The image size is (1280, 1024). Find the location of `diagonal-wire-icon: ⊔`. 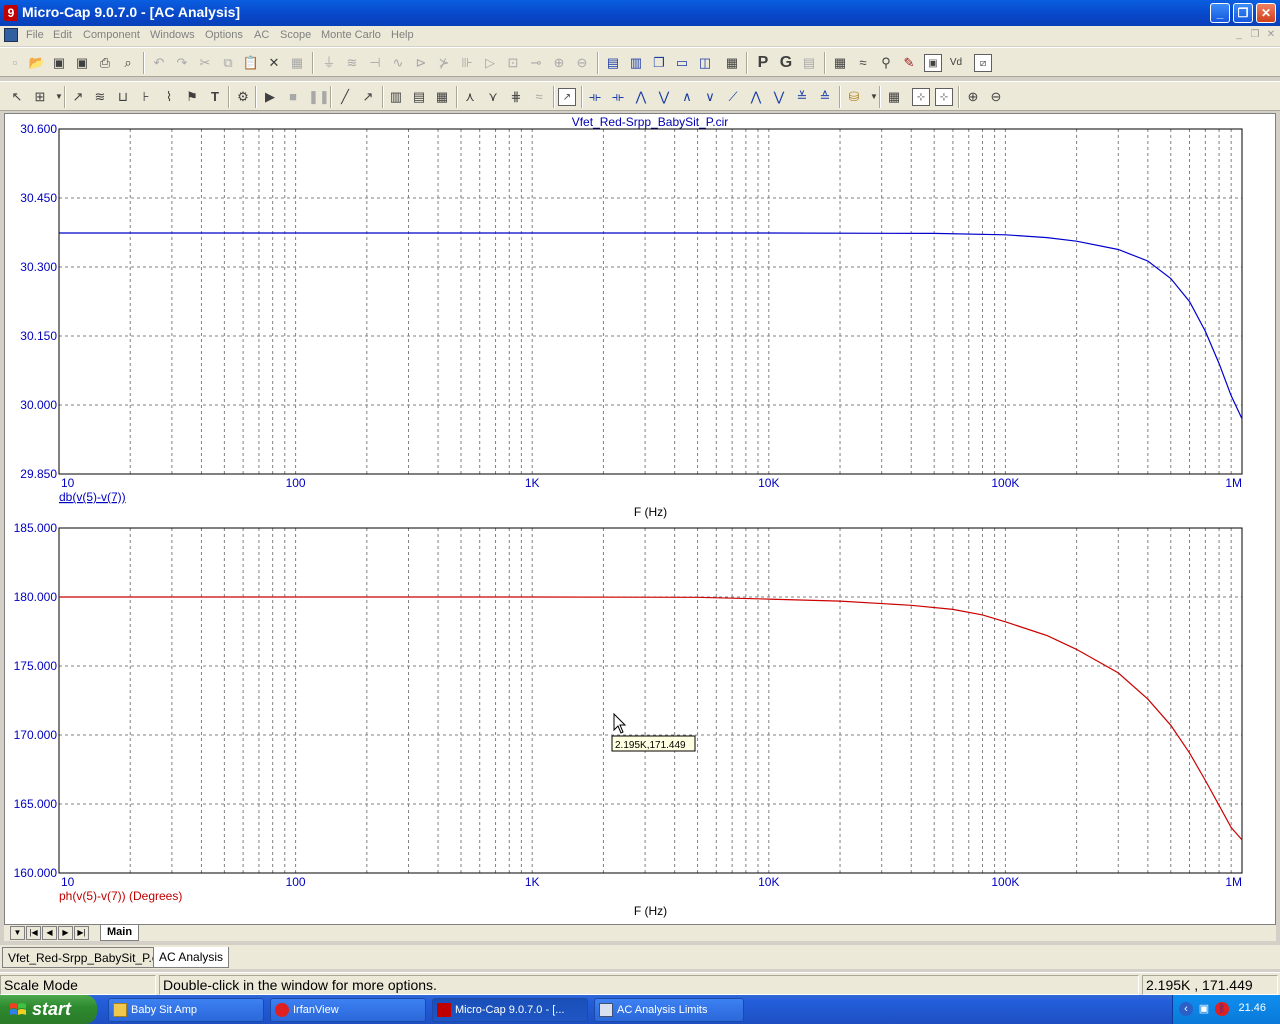

diagonal-wire-icon: ⊔ is located at coordinates (123, 97).